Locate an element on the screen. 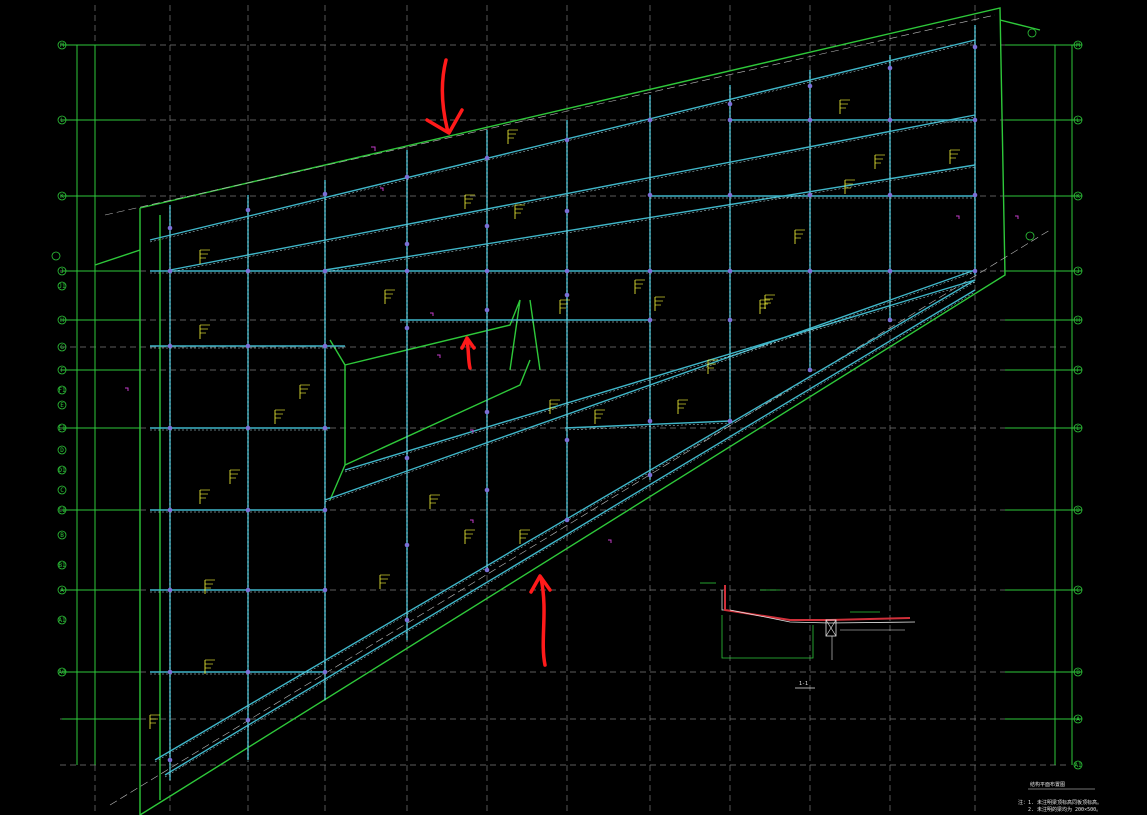 This screenshot has height=815, width=1147. axis-bubble-label: J1 is located at coordinates (62, 286).